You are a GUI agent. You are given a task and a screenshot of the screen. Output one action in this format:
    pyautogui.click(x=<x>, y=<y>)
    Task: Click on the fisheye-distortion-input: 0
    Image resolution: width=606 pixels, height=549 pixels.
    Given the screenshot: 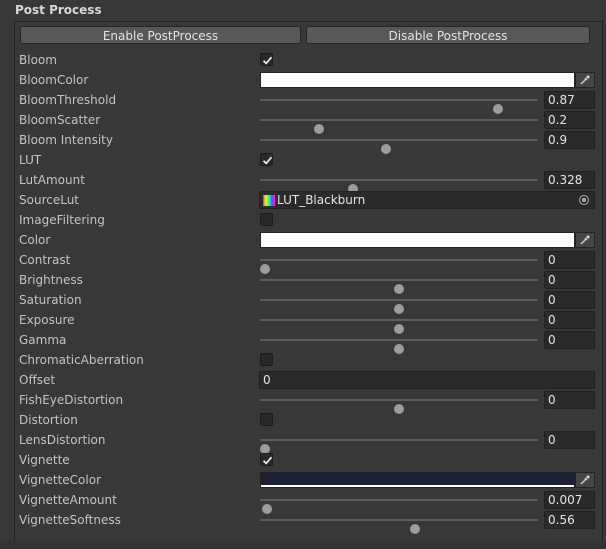 What is the action you would take?
    pyautogui.click(x=569, y=400)
    